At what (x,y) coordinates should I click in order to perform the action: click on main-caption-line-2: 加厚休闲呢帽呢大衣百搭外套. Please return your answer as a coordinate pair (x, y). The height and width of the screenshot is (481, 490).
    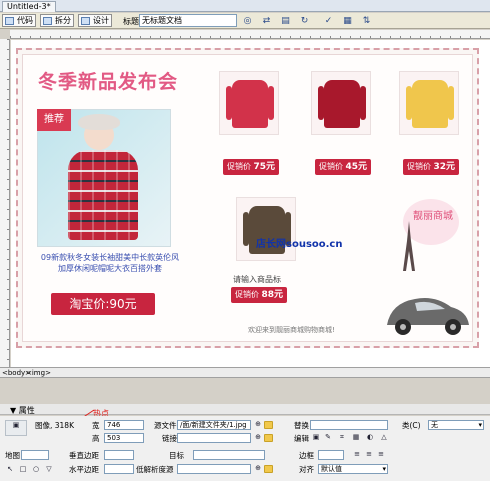
    Looking at the image, I should click on (110, 268).